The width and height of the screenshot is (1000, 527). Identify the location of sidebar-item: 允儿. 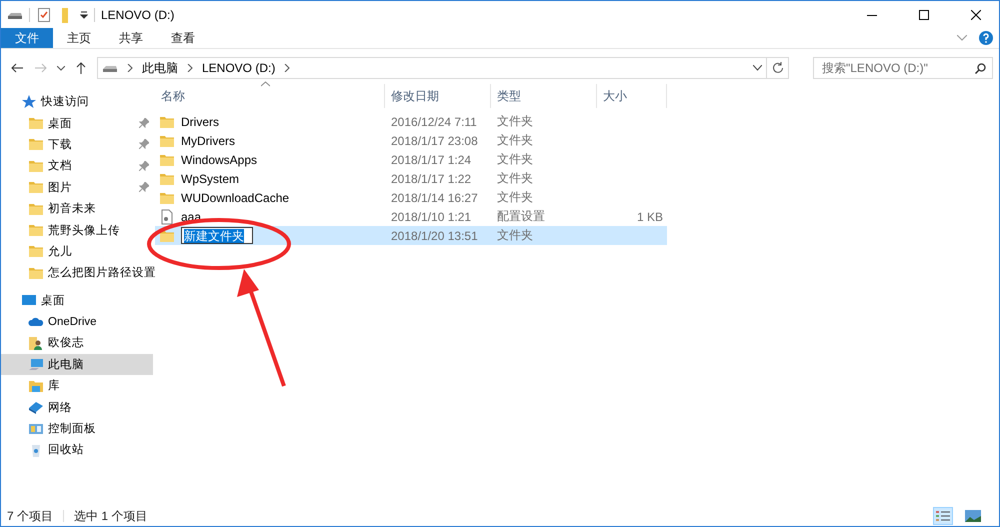
(77, 251).